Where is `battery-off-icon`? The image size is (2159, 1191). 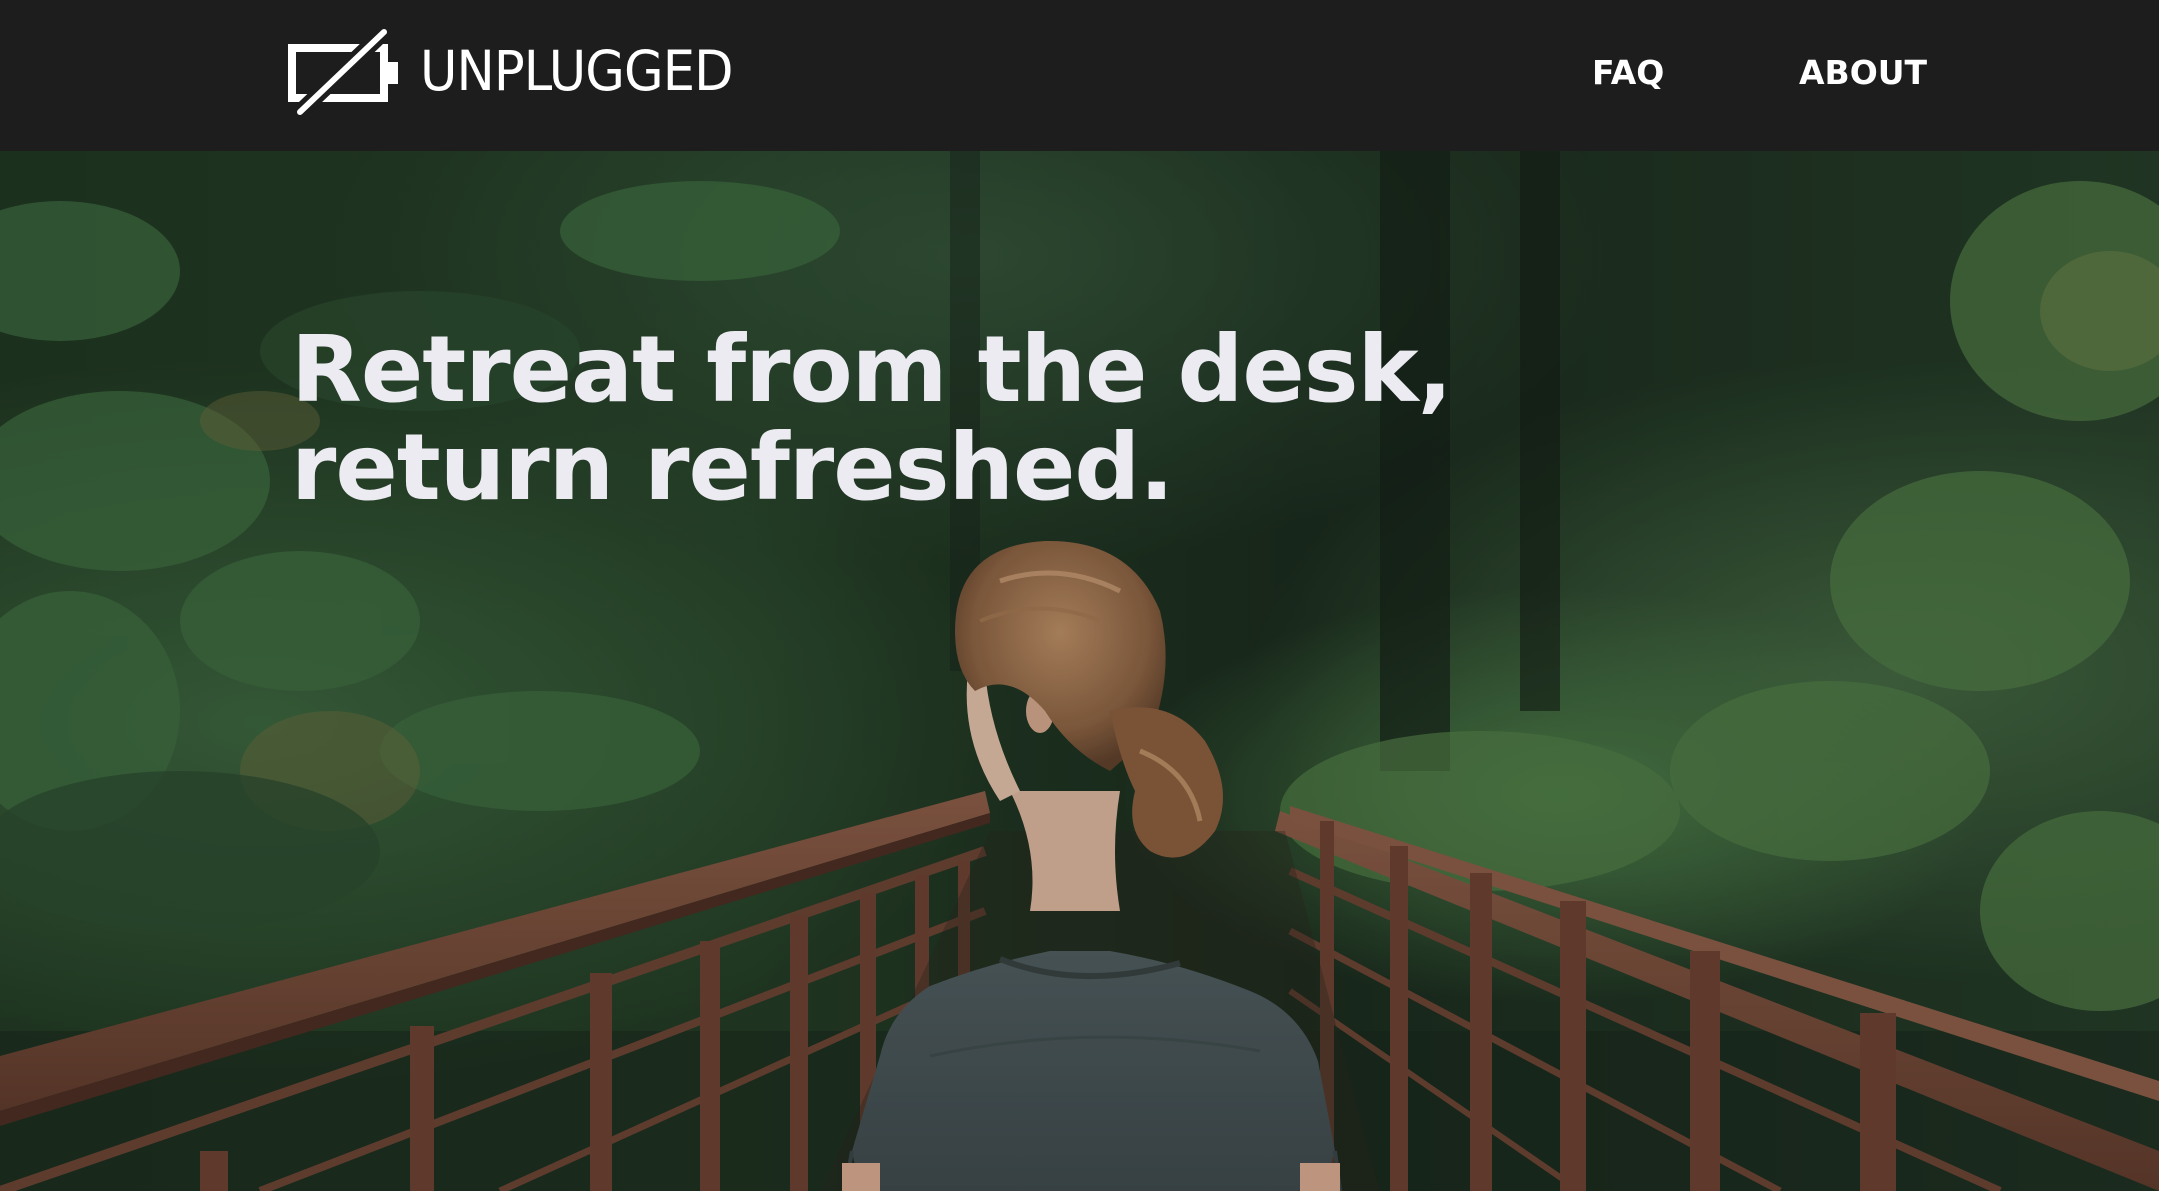
battery-off-icon is located at coordinates (343, 71).